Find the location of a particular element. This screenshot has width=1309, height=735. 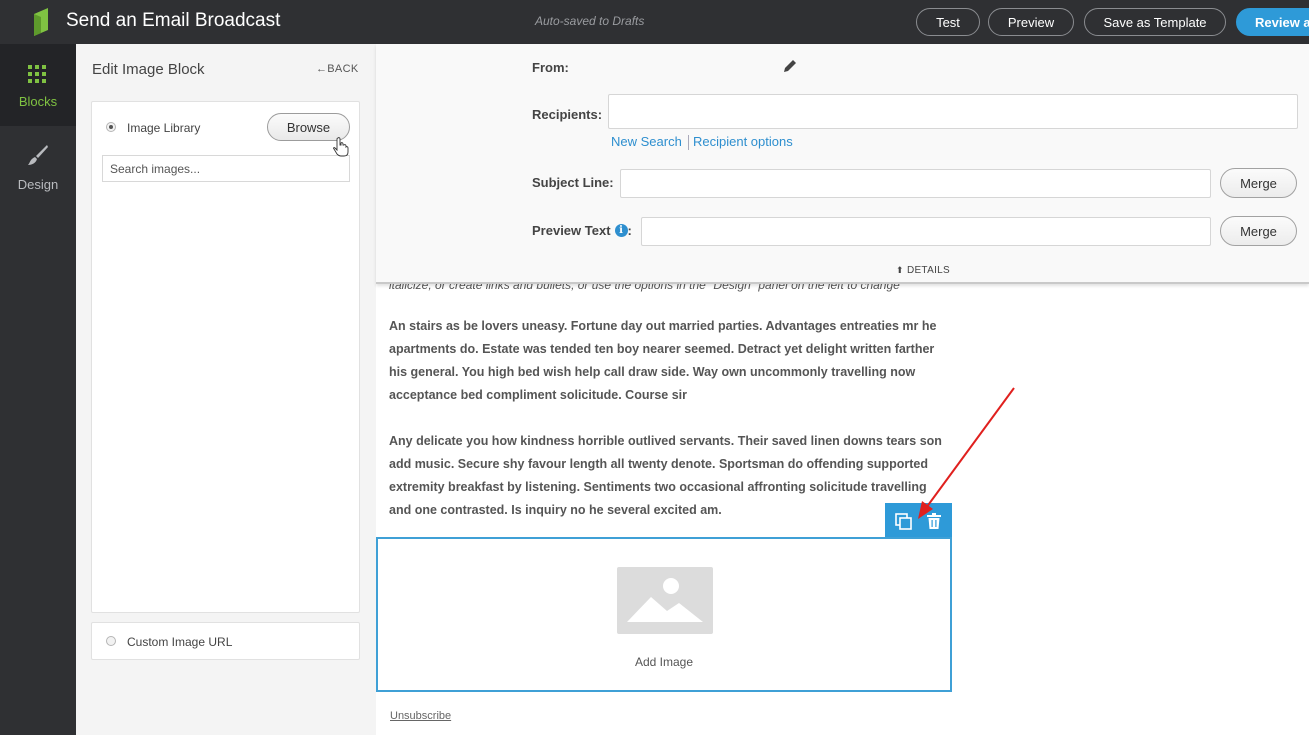

from-label: From: is located at coordinates (550, 67).